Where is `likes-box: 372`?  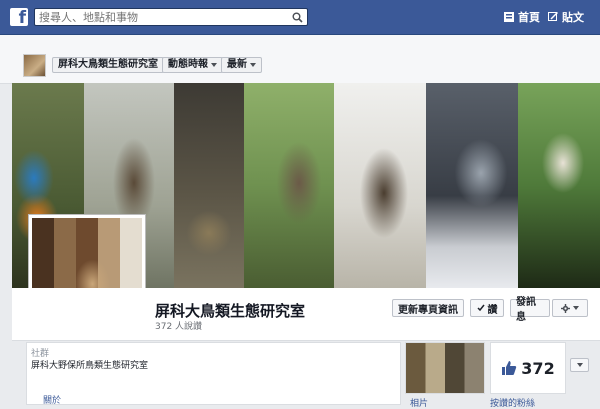 likes-box: 372 is located at coordinates (528, 368).